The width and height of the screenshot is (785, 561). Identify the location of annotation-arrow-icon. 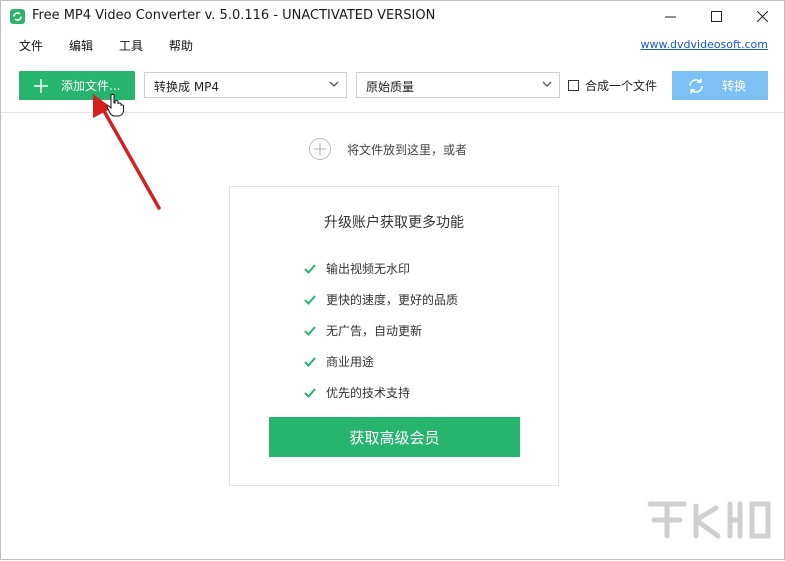
(127, 152).